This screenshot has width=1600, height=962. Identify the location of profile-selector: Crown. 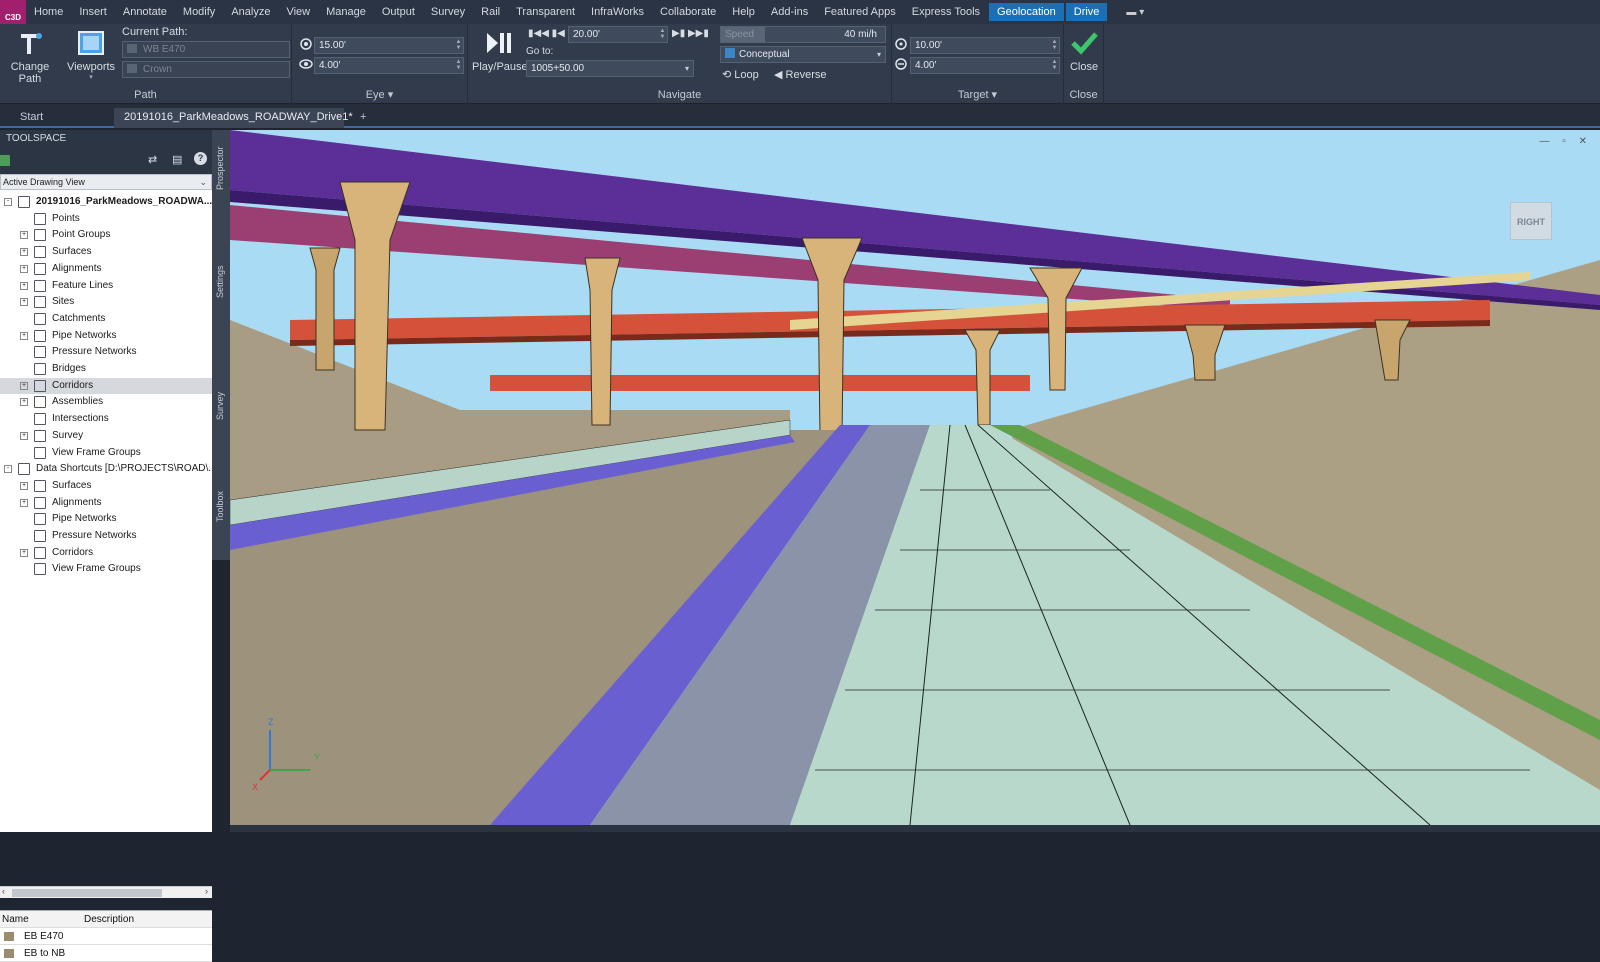
(206, 69).